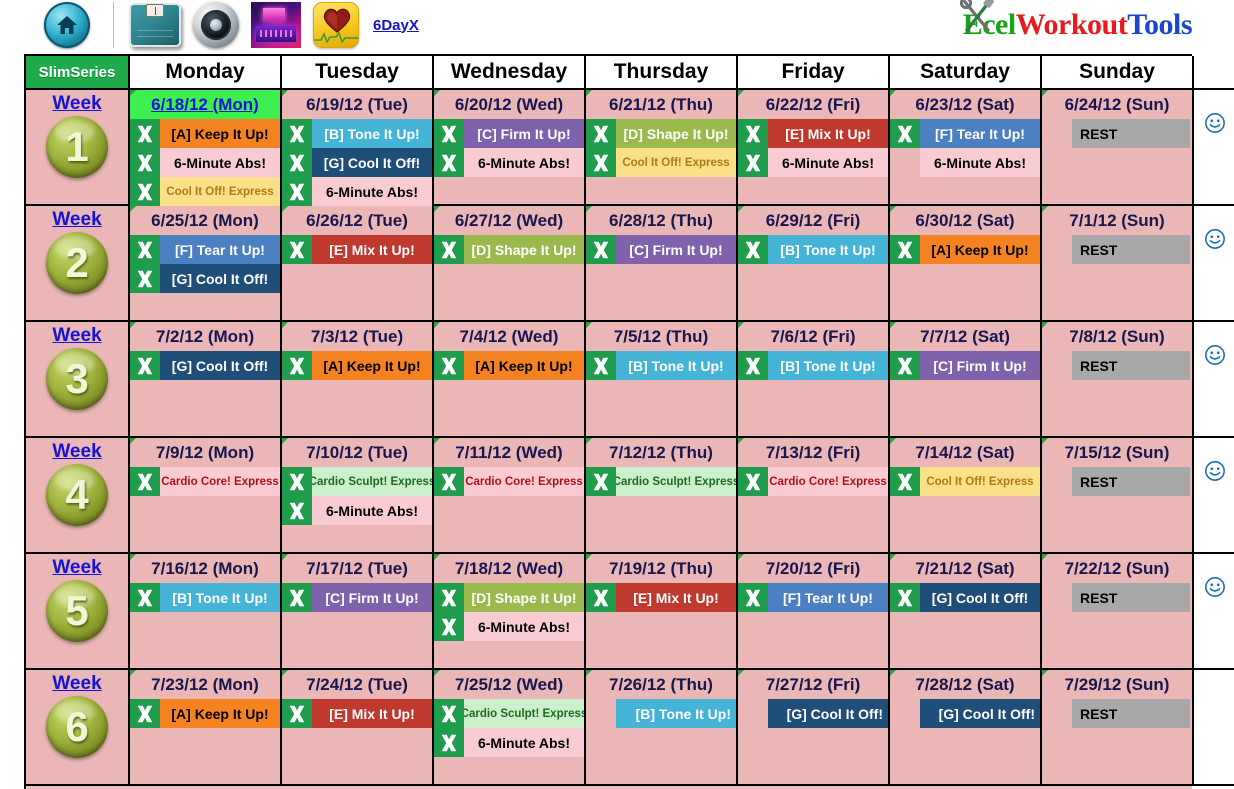  Describe the element at coordinates (509, 336) in the screenshot. I see `day-date: 7/4/12 (Wed)` at that location.